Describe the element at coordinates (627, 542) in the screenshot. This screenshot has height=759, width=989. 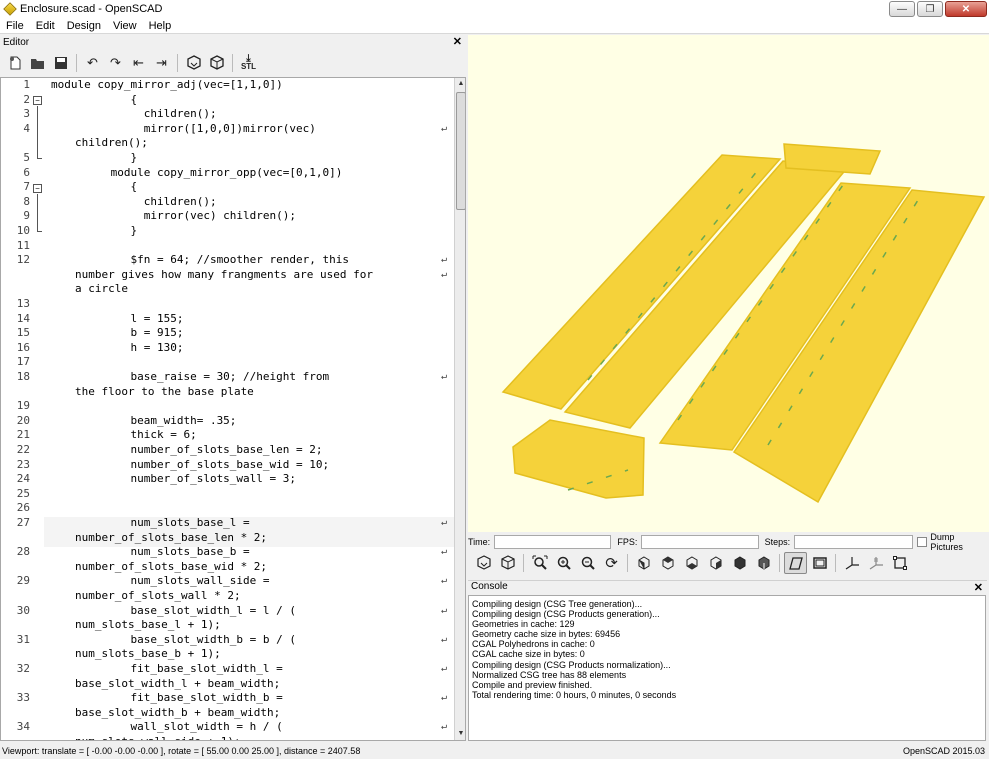
I see `fps-label: FPS:` at that location.